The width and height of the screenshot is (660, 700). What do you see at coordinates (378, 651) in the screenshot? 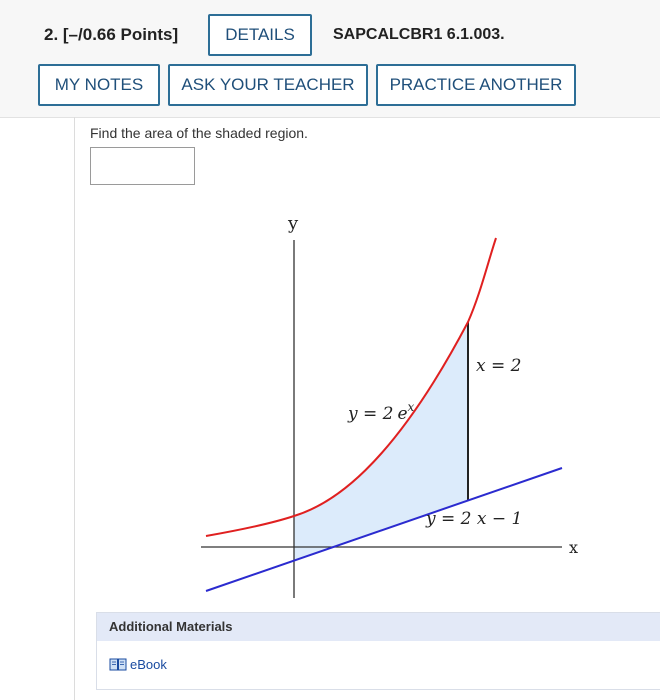
I see `additional-materials-panel: Additional Materials eBook` at bounding box center [378, 651].